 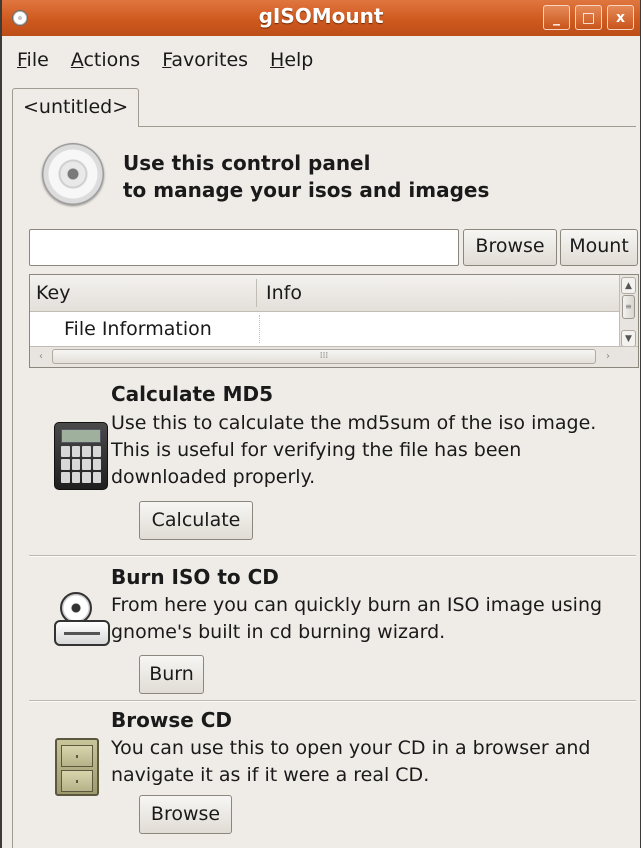 What do you see at coordinates (247, 163) in the screenshot?
I see `header-line-1: Use this control panel` at bounding box center [247, 163].